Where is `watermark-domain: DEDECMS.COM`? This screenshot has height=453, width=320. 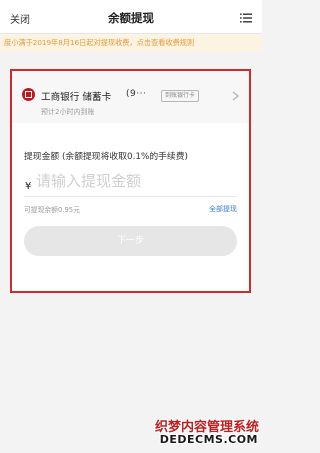
watermark-domain: DEDECMS.COM is located at coordinates (208, 439).